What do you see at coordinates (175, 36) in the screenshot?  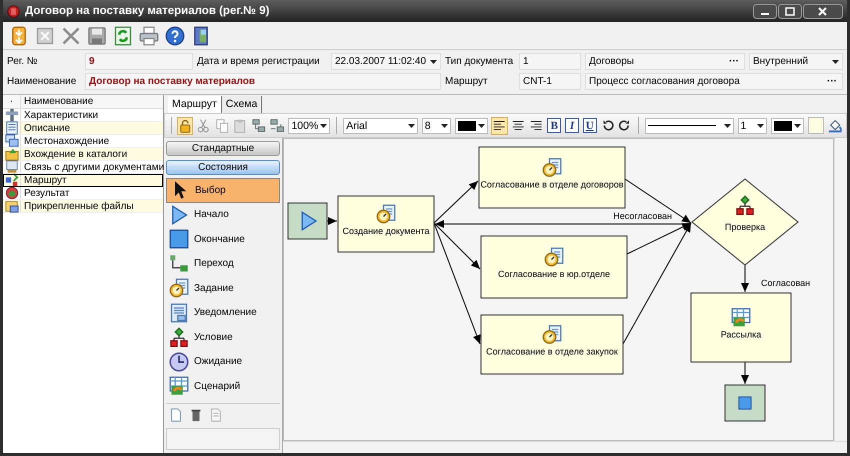 I see `help-icon` at bounding box center [175, 36].